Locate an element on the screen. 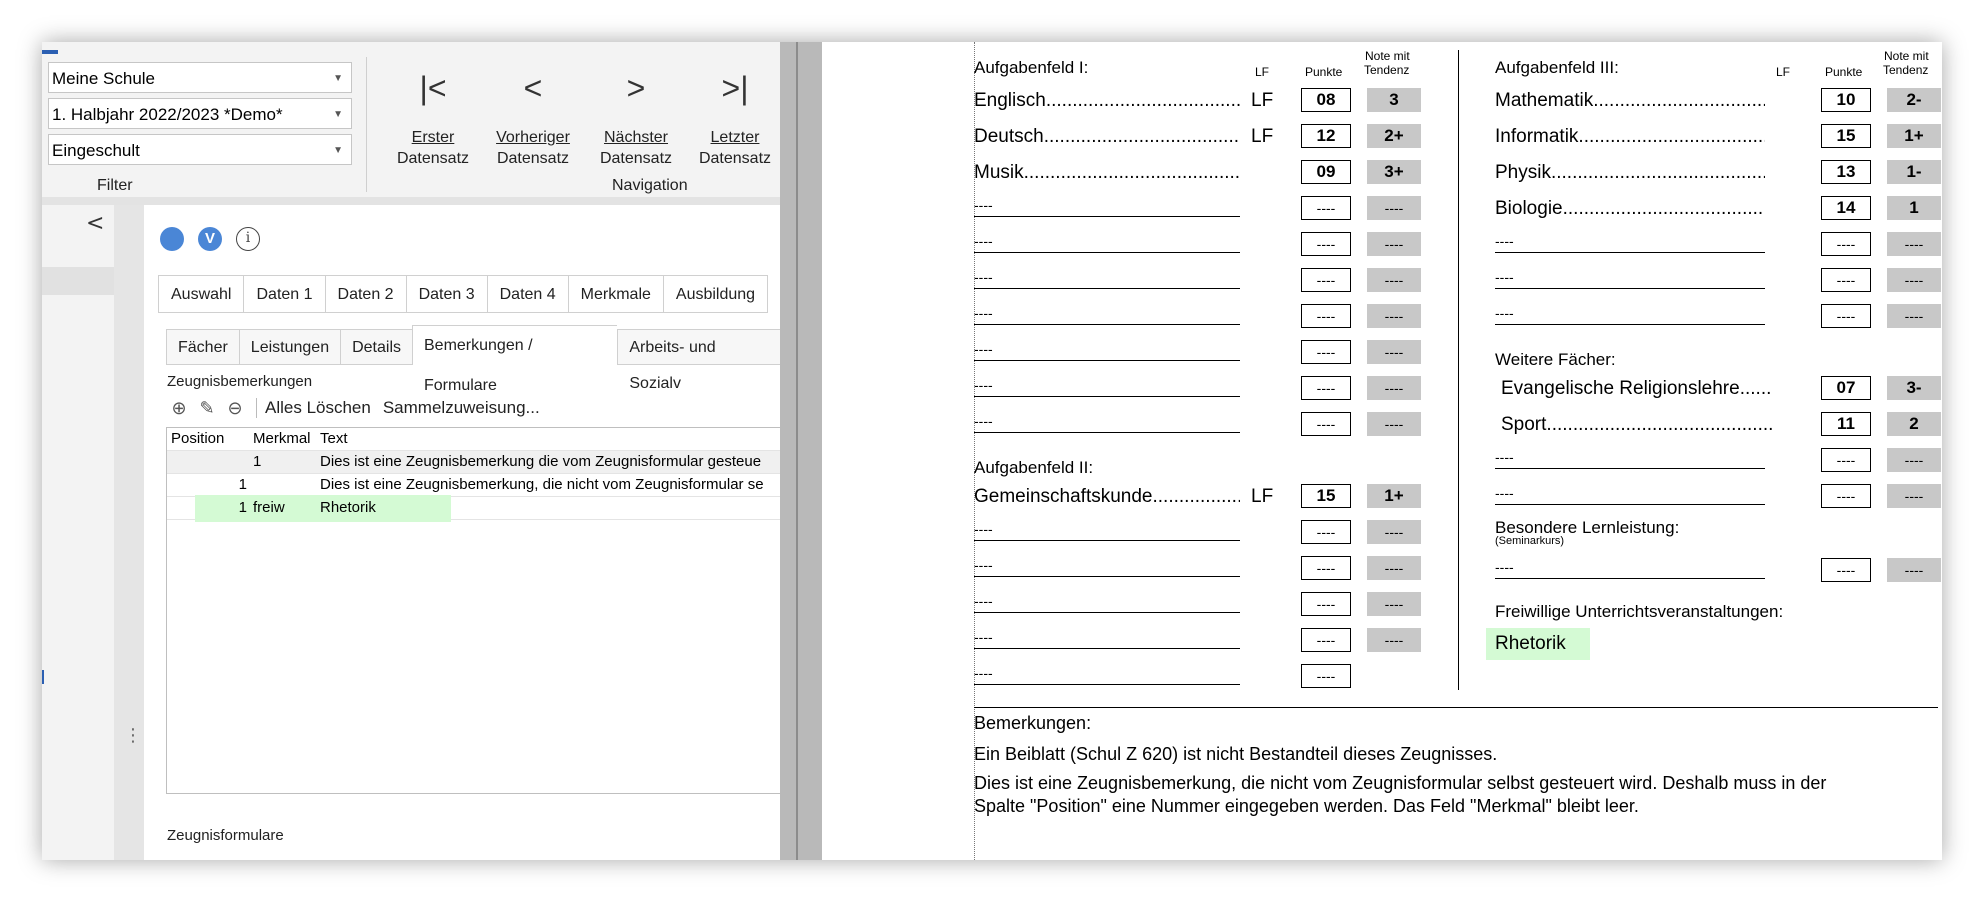 The image size is (1985, 901). subject-informatik-points: 15 is located at coordinates (1846, 136).